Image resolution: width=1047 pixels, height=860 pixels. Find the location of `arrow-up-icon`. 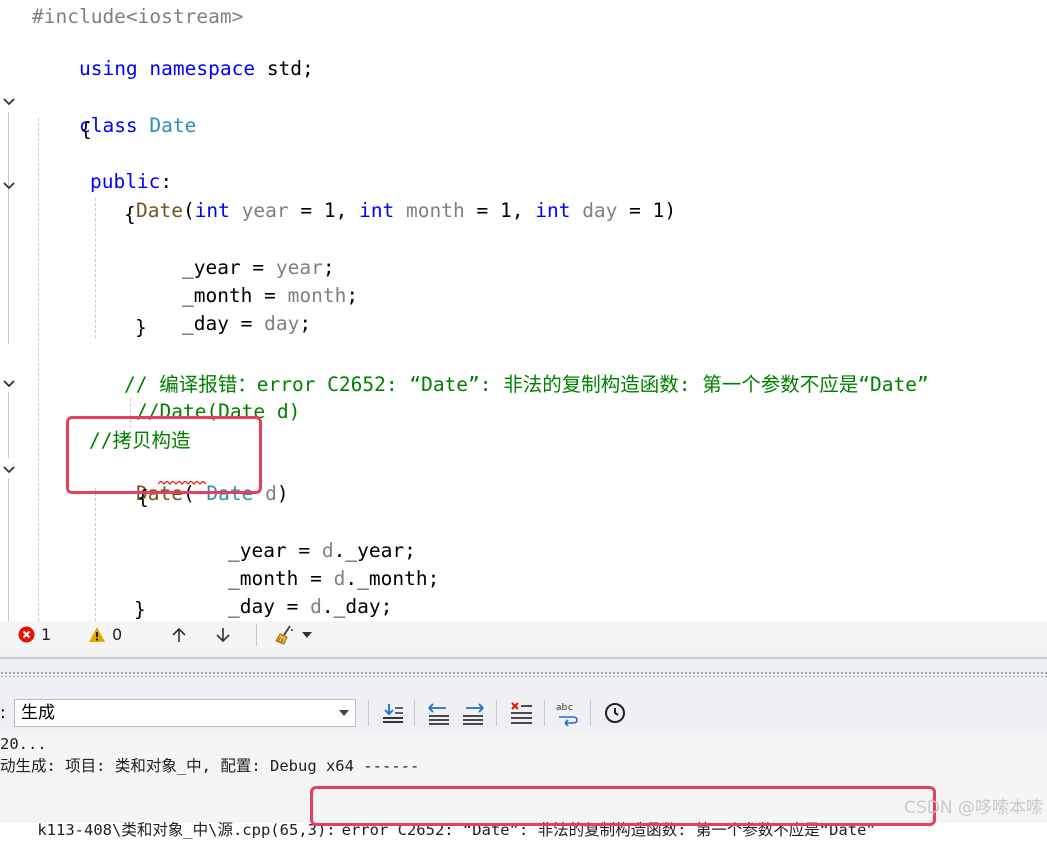

arrow-up-icon is located at coordinates (179, 635).